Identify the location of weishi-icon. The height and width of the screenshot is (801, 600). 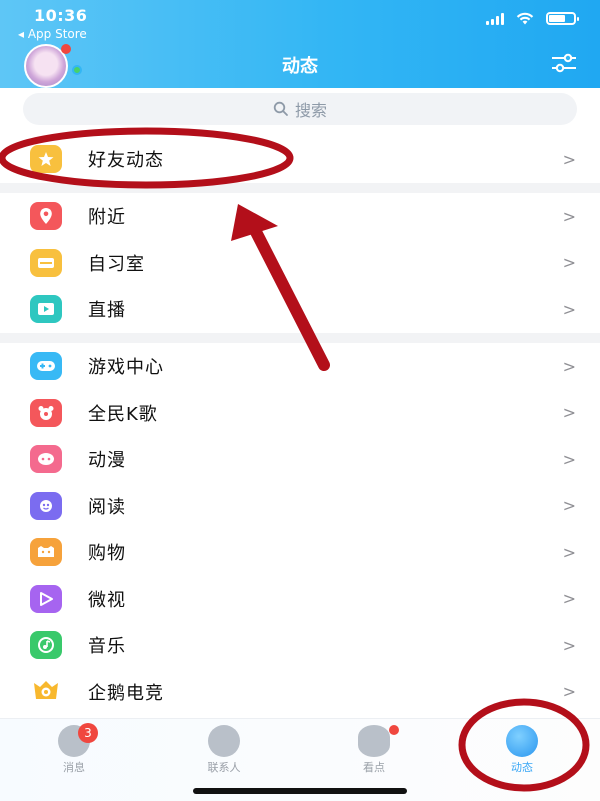
(46, 598).